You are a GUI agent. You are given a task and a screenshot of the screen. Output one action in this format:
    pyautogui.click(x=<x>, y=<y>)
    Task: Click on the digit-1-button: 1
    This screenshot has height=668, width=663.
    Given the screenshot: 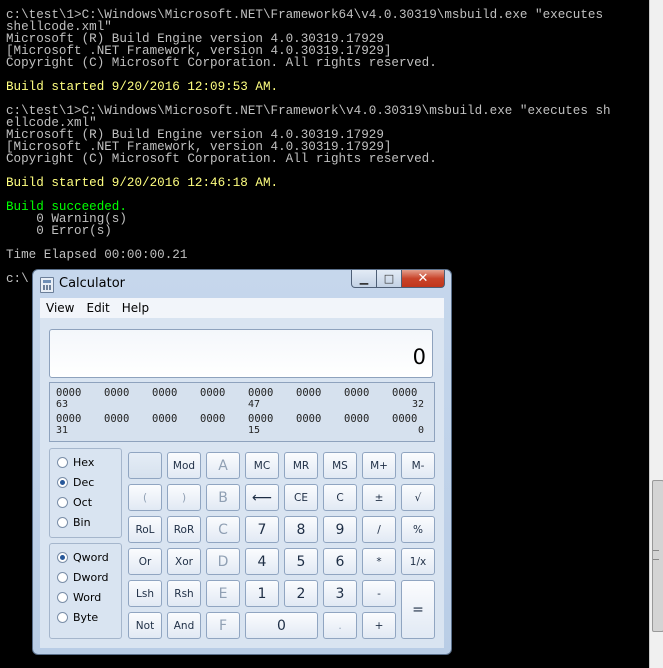 What is the action you would take?
    pyautogui.click(x=262, y=593)
    